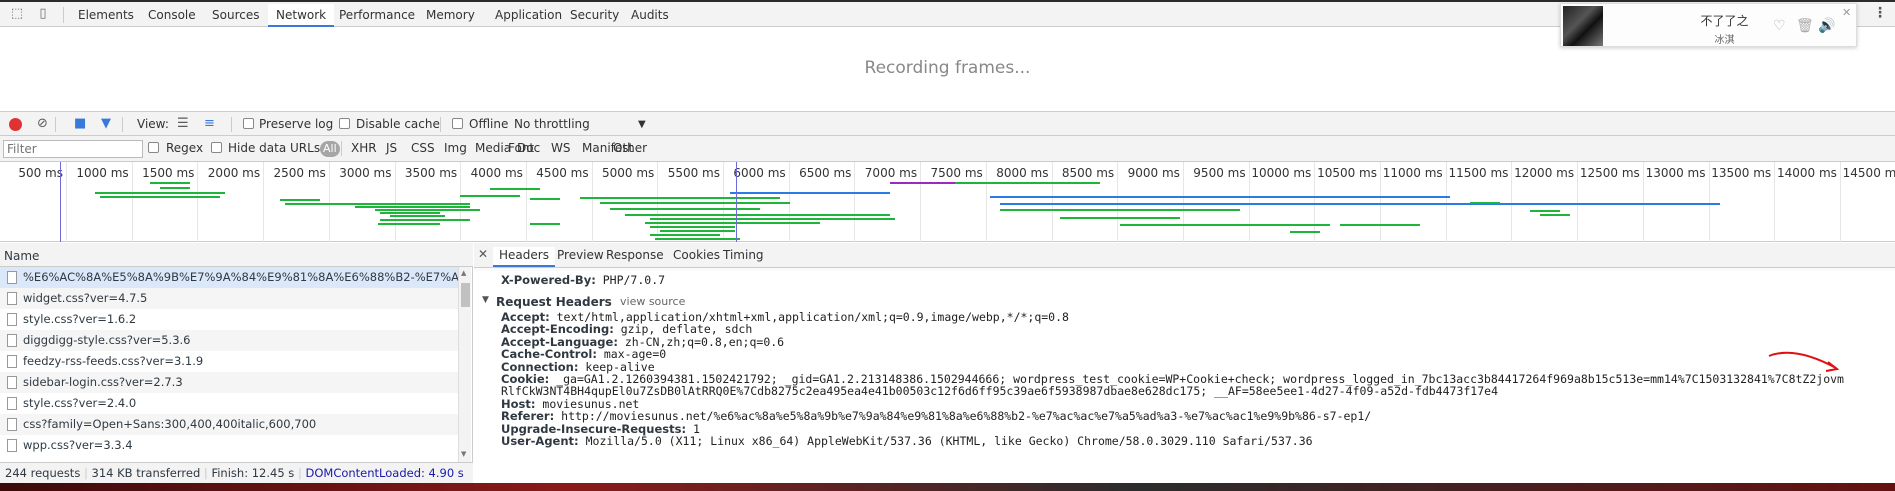 This screenshot has height=491, width=1895. I want to click on request-row: widget.css?ver=4.7.5, so click(230, 298).